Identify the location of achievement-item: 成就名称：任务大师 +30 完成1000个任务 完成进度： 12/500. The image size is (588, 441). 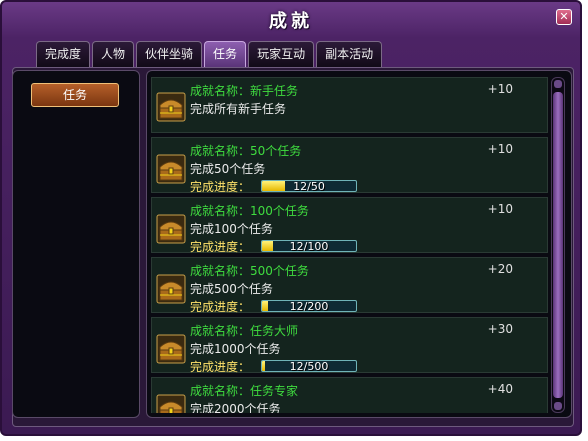
(349, 345).